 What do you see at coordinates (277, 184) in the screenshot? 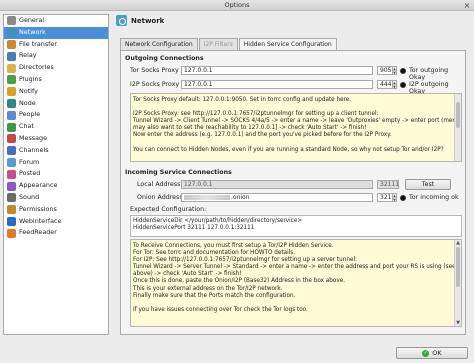
I see `local-address-input: 127.0.0.1` at bounding box center [277, 184].